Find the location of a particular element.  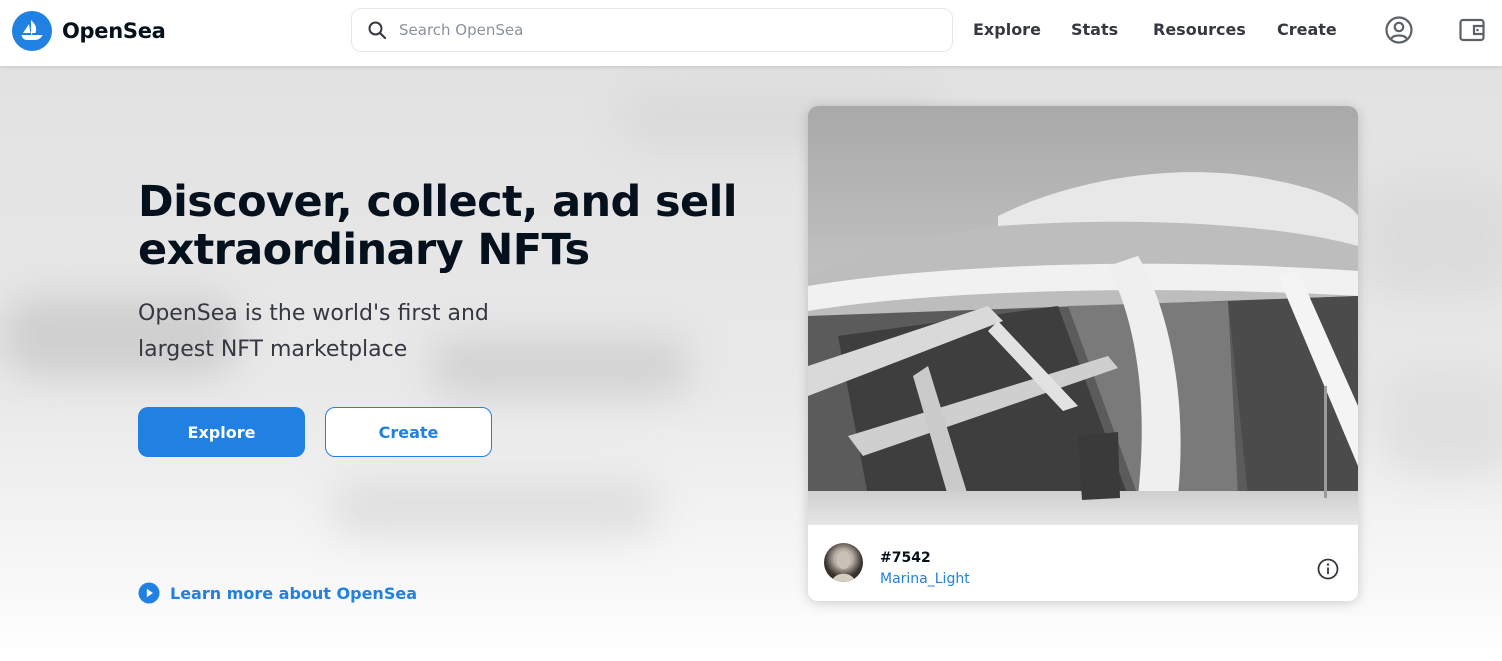

opensea-logo-icon is located at coordinates (32, 31).